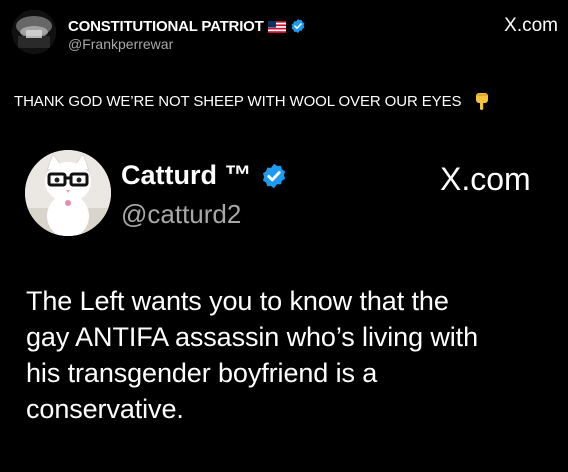 Image resolution: width=568 pixels, height=472 pixels. What do you see at coordinates (482, 101) in the screenshot?
I see `pointing-down-hand-icon` at bounding box center [482, 101].